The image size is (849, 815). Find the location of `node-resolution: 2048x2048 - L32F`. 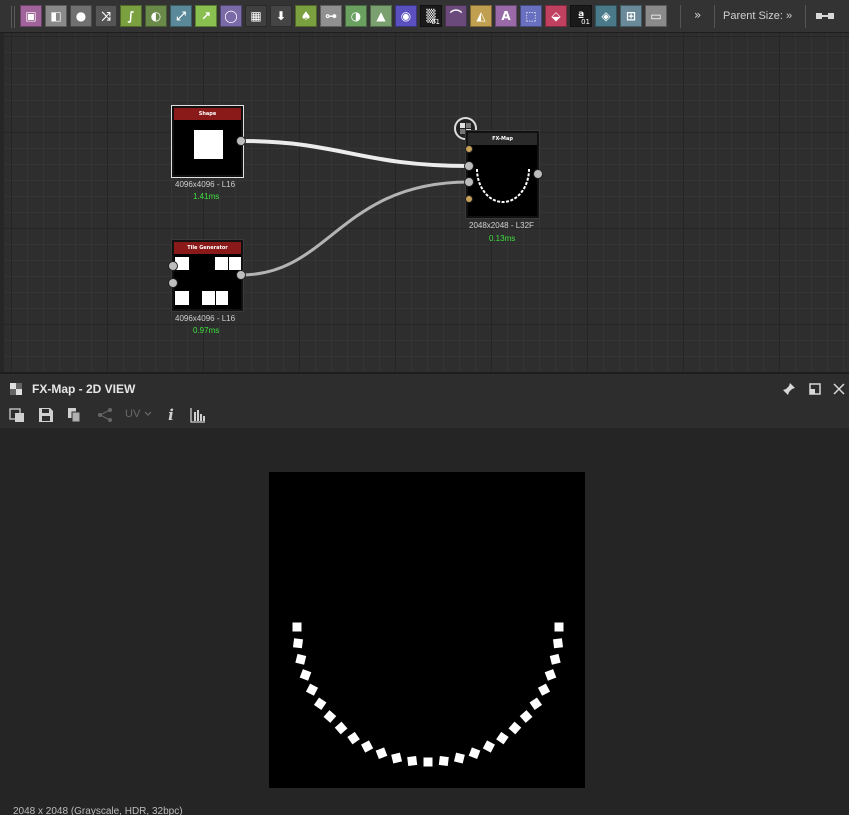

node-resolution: 2048x2048 - L32F is located at coordinates (501, 225).